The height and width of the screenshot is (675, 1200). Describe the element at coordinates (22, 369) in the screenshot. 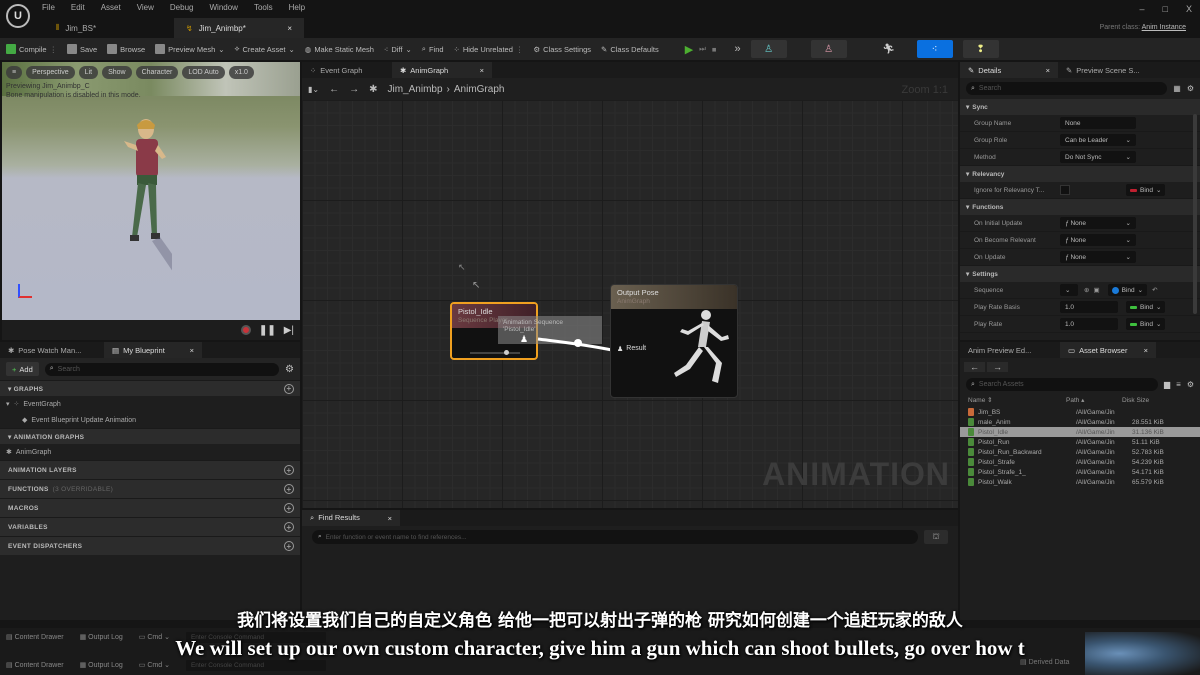

I see `add-button: + Add` at that location.